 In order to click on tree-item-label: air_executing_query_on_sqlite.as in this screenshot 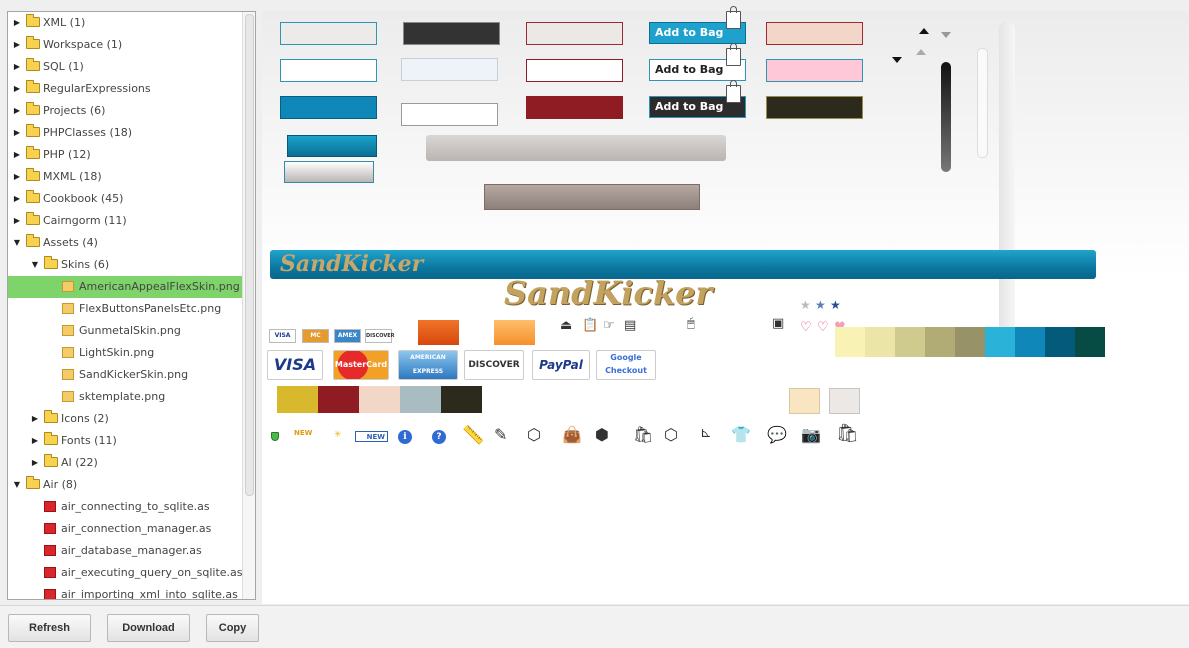, I will do `click(152, 572)`.